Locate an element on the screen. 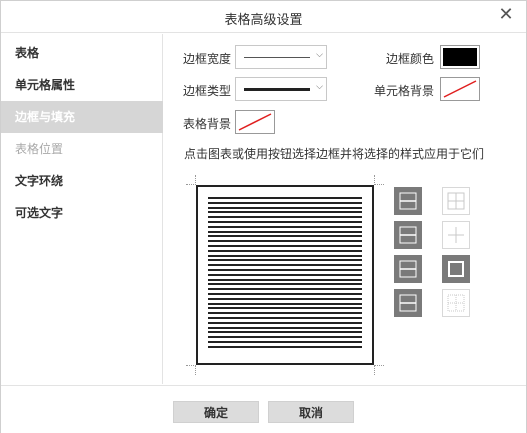  border-horizontal-all-icon is located at coordinates (408, 303).